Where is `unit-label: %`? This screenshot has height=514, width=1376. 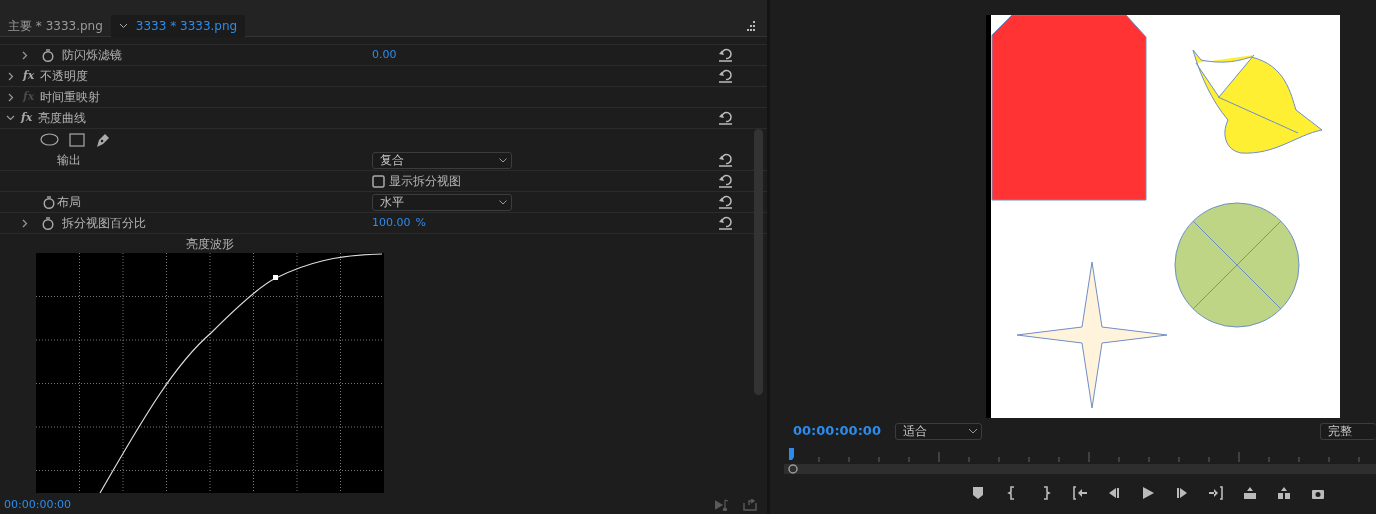 unit-label: % is located at coordinates (420, 222).